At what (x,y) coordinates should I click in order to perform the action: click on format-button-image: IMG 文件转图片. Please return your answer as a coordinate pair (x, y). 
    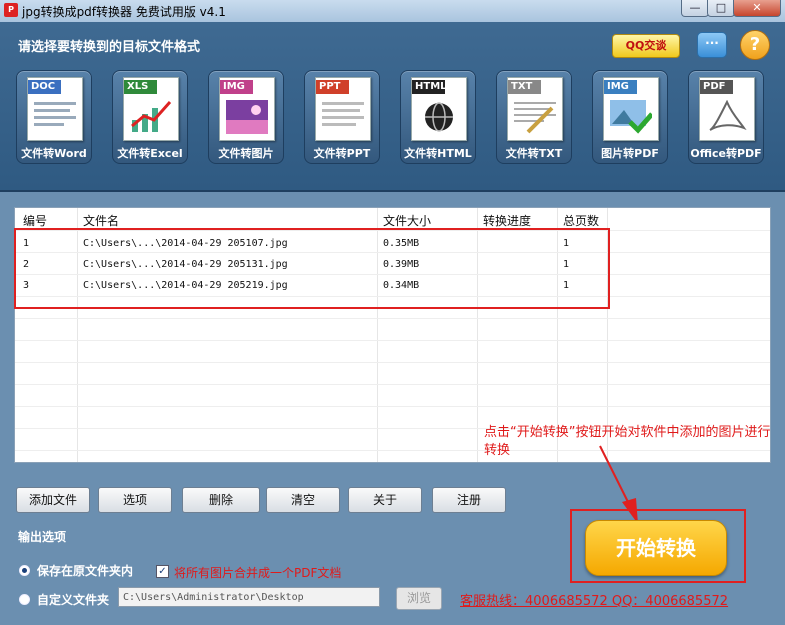
    Looking at the image, I should click on (246, 117).